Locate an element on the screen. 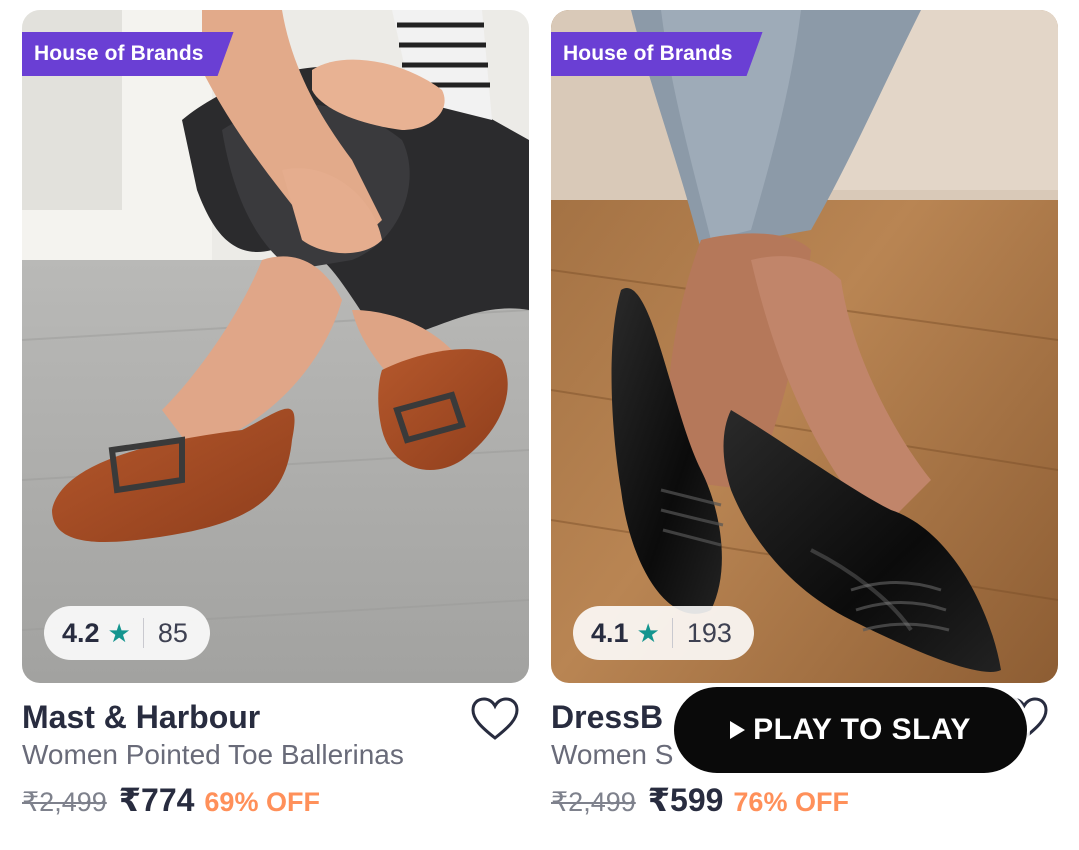 The height and width of the screenshot is (850, 1079). brand-name: Mast & Harbour is located at coordinates (141, 717).